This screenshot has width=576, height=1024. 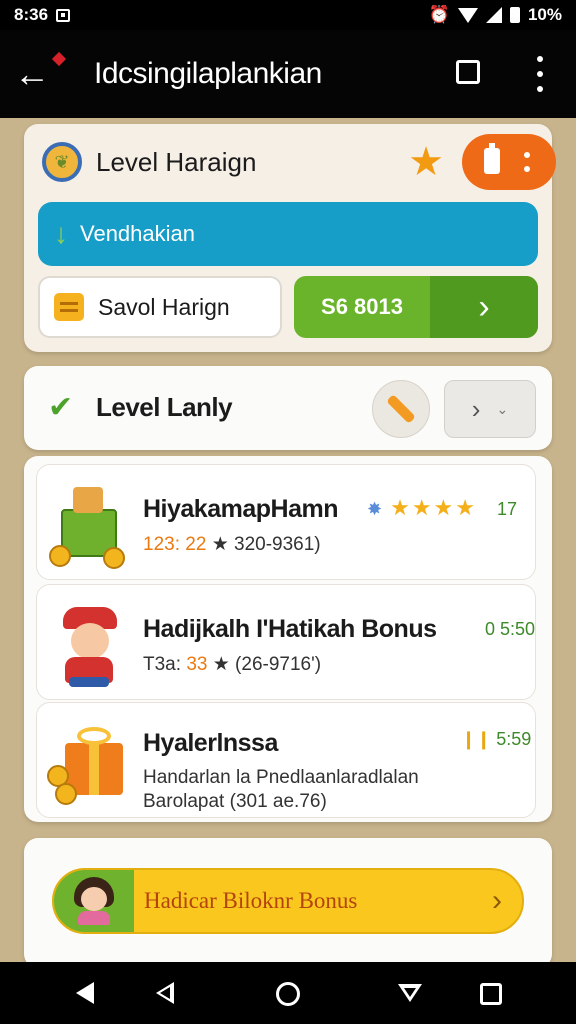 What do you see at coordinates (232, 664) in the screenshot?
I see `item-subtitle: T3a: 33 ★ (26-9716')` at bounding box center [232, 664].